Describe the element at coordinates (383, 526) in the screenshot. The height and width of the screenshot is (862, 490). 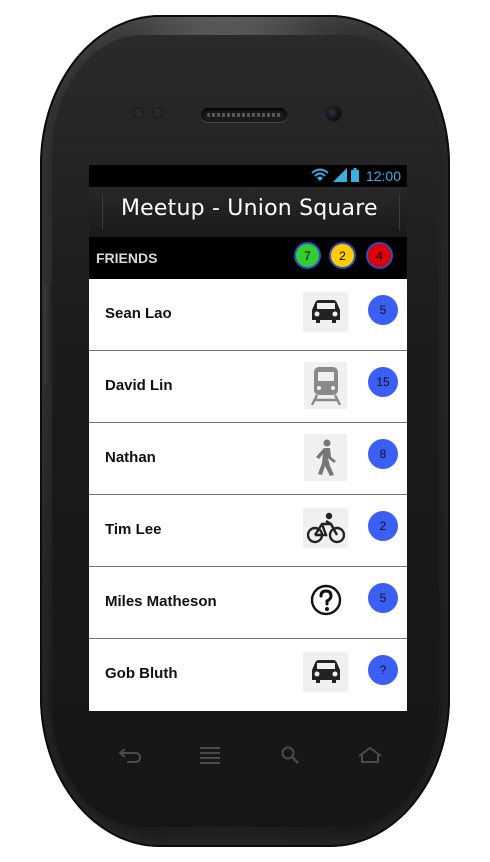
I see `eta-badge: 2` at that location.